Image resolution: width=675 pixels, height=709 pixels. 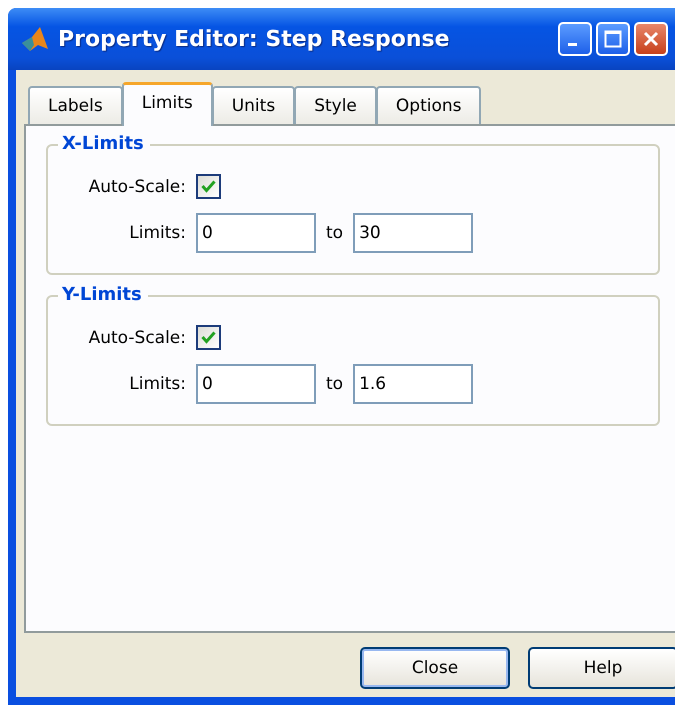 What do you see at coordinates (435, 668) in the screenshot?
I see `dialog-button: Close` at bounding box center [435, 668].